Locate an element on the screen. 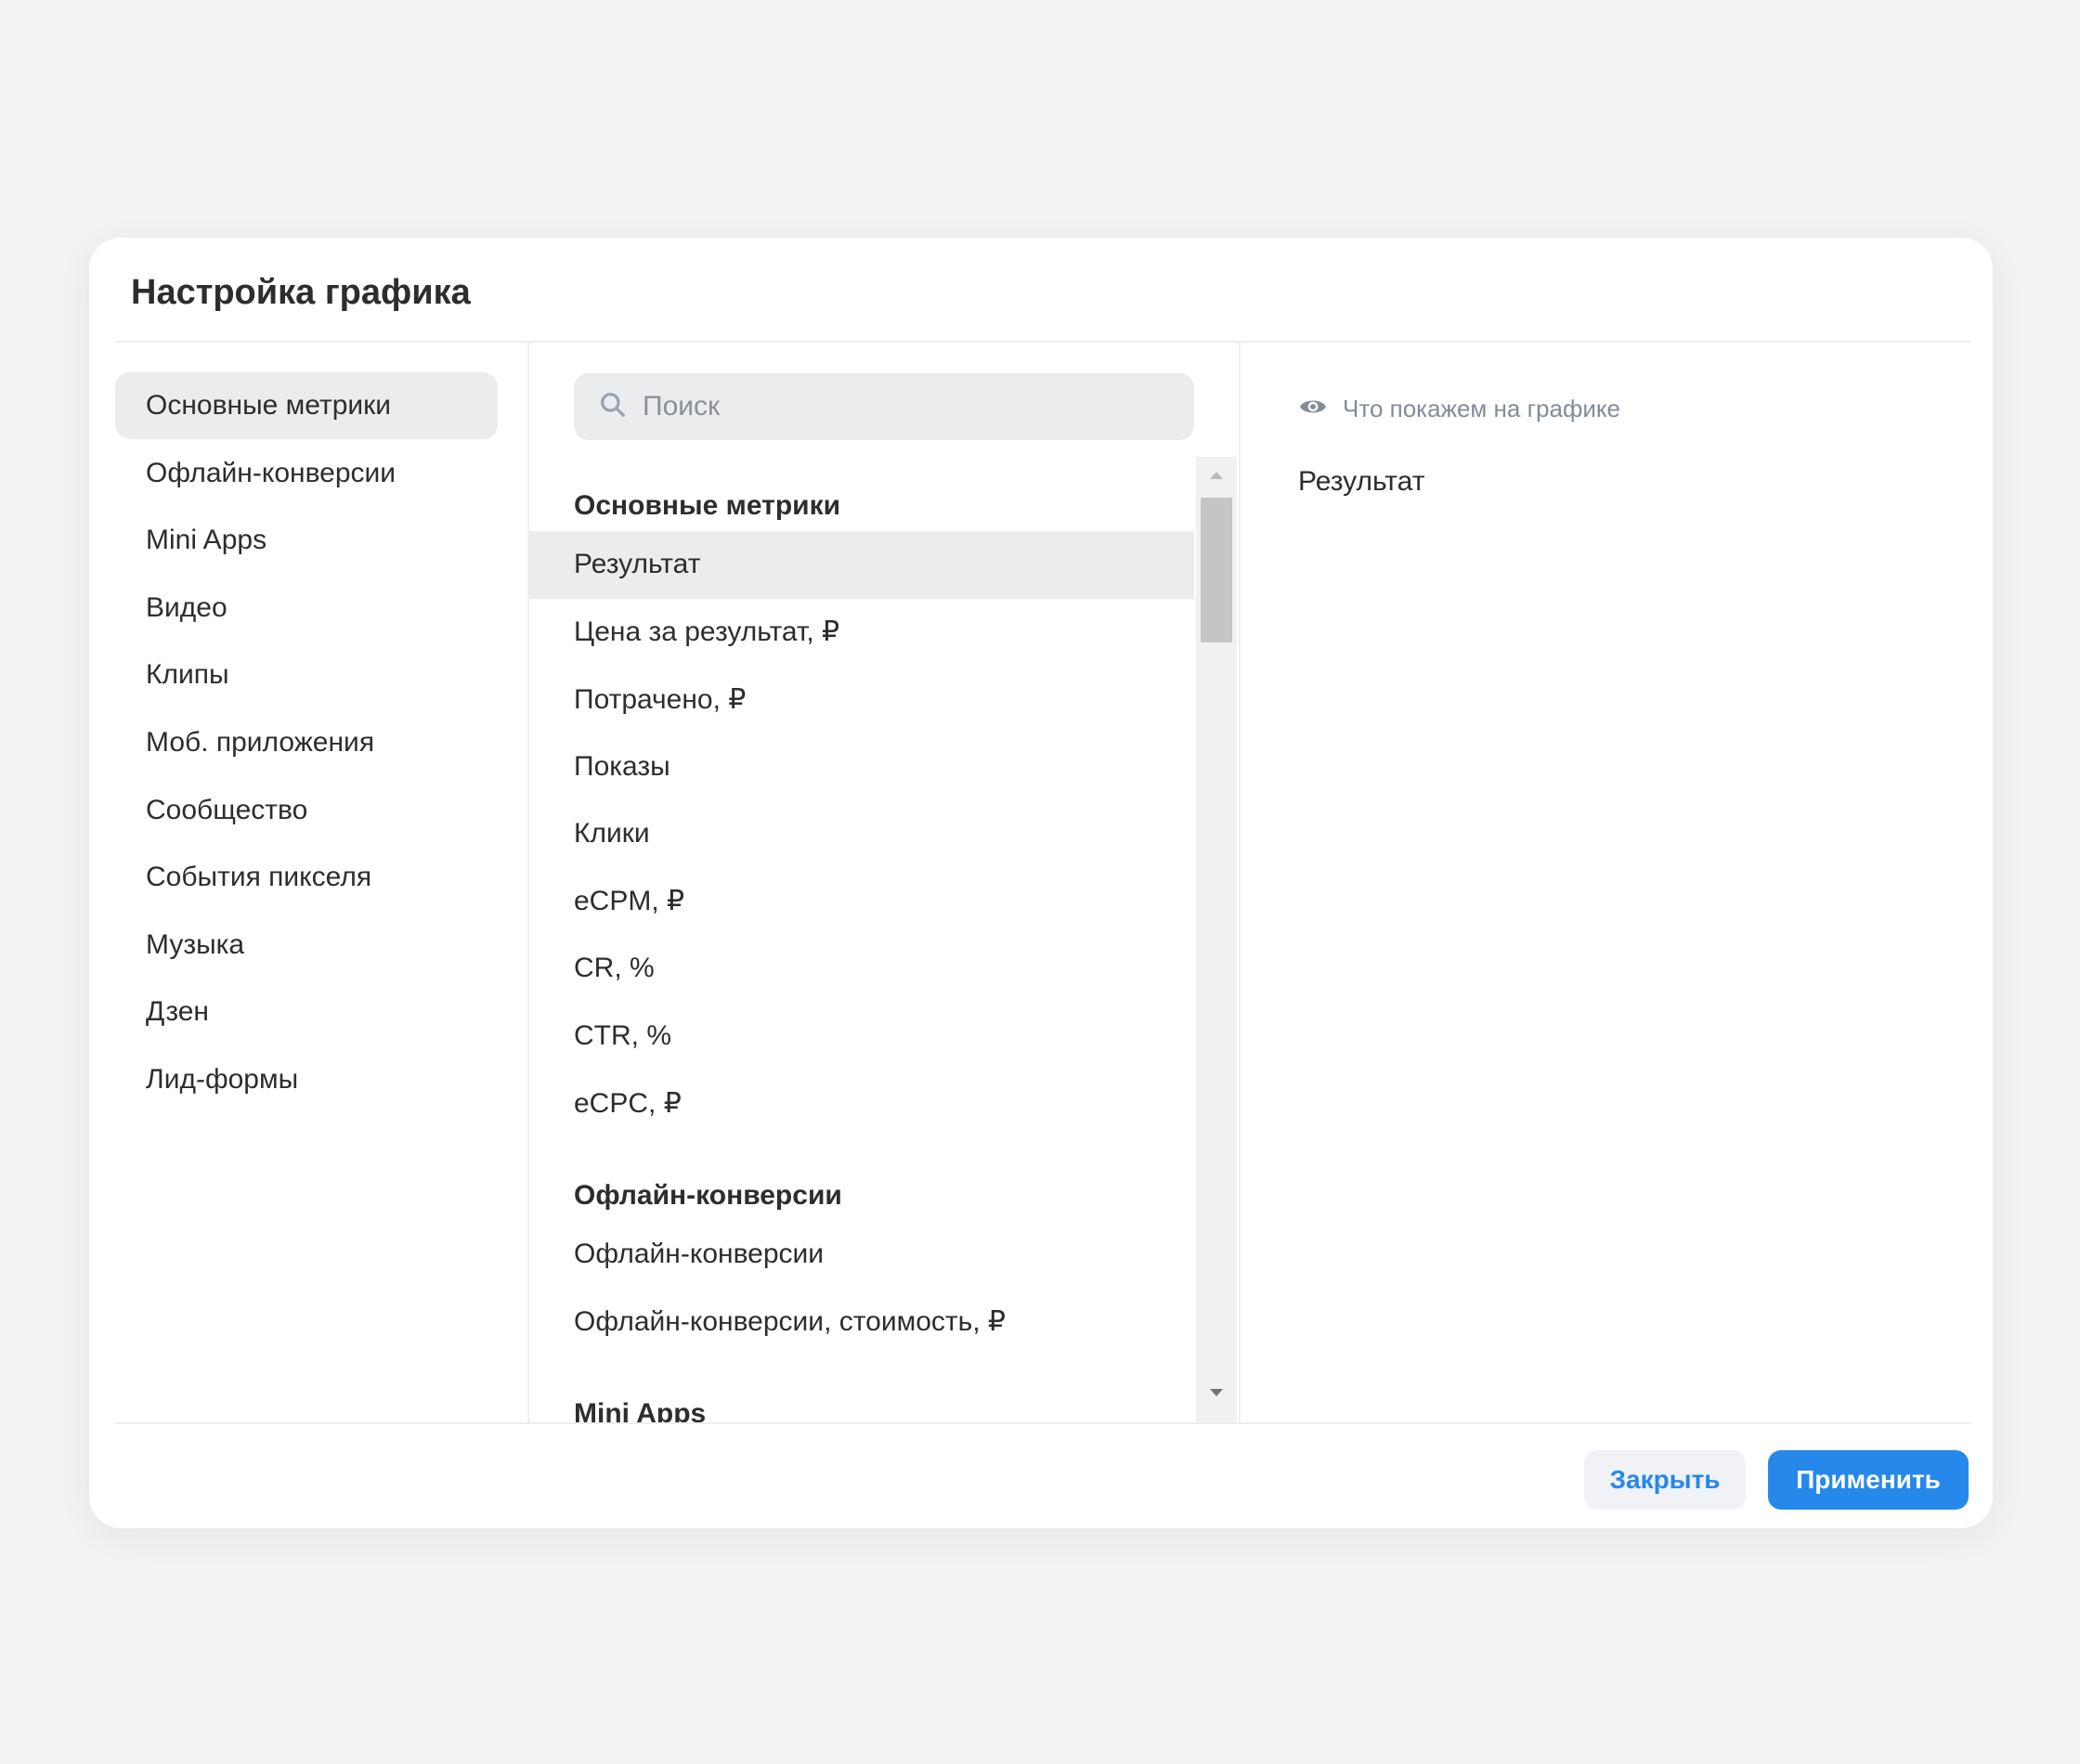  nav-item-mini-apps: Mini Apps is located at coordinates (306, 540).